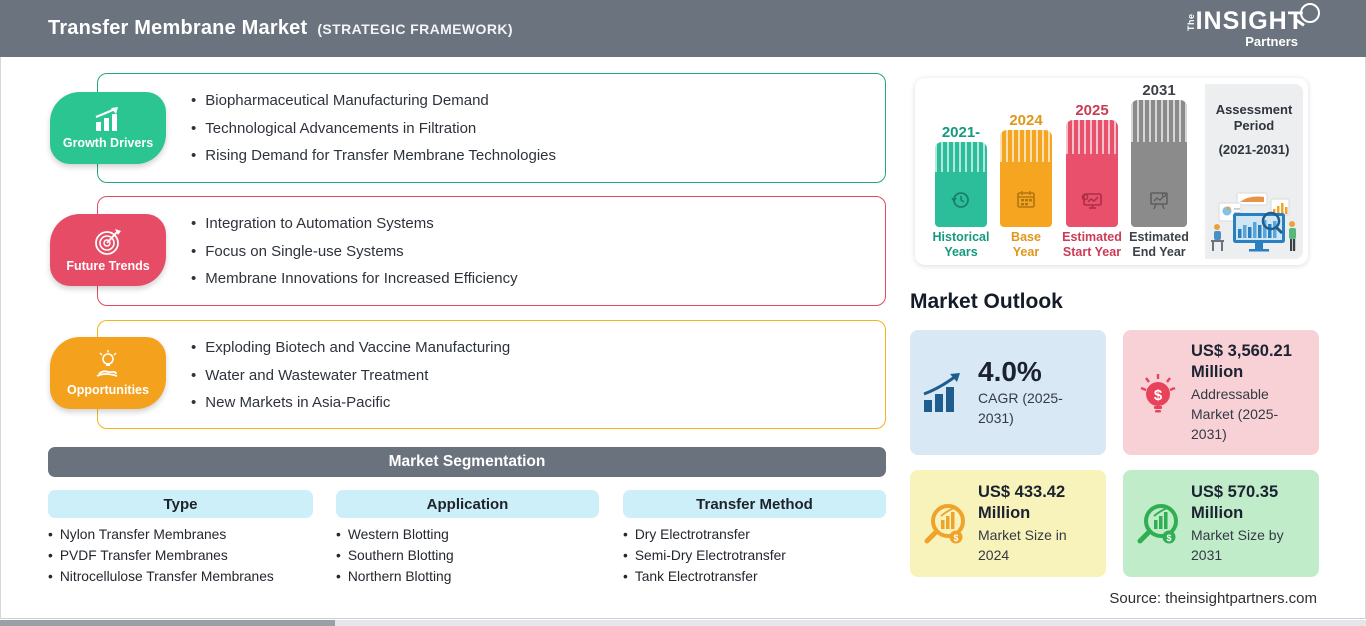 The height and width of the screenshot is (626, 1366). What do you see at coordinates (178, 28) in the screenshot?
I see `page-title: Transfer Membrane Market` at bounding box center [178, 28].